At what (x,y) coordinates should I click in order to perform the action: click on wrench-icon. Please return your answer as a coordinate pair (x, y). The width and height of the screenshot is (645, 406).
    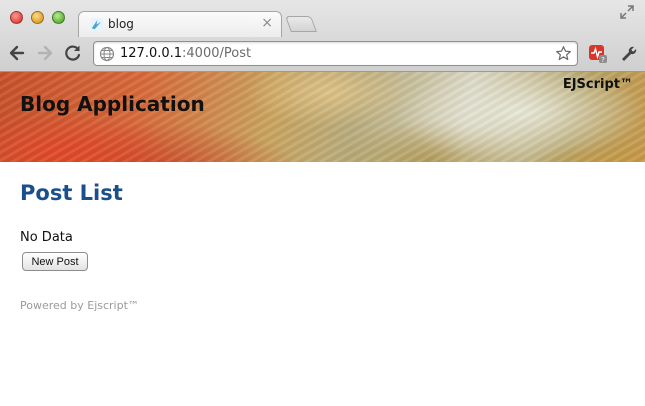
    Looking at the image, I should click on (628, 53).